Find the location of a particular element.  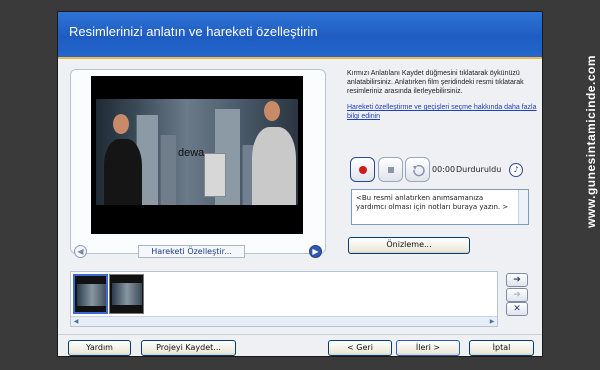

back-button-label: < Geri is located at coordinates (360, 347).